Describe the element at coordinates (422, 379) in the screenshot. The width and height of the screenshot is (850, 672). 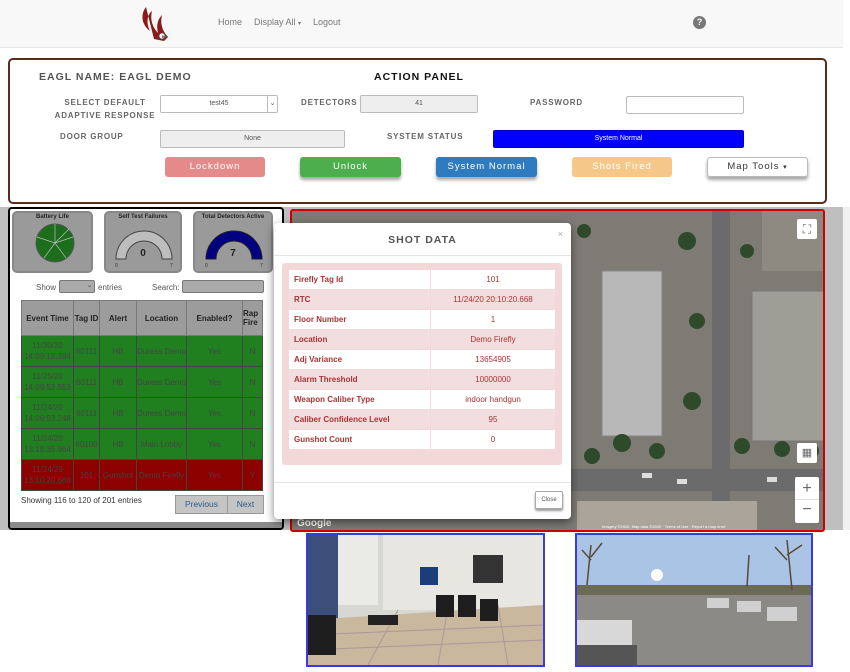
I see `shot-data-row: Alarm Threshold 10000000` at that location.